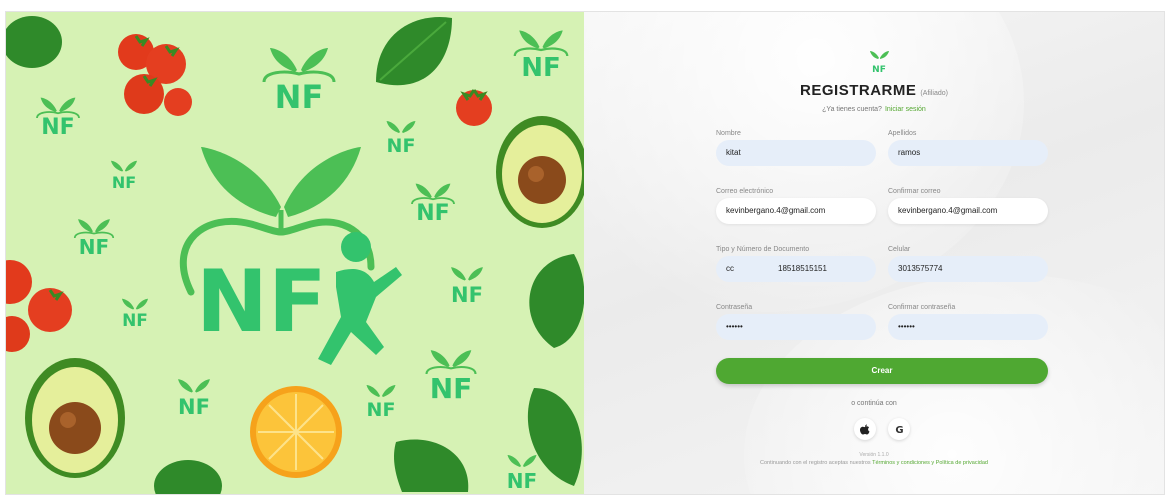  What do you see at coordinates (742, 269) in the screenshot?
I see `document-type-select: cc` at bounding box center [742, 269].